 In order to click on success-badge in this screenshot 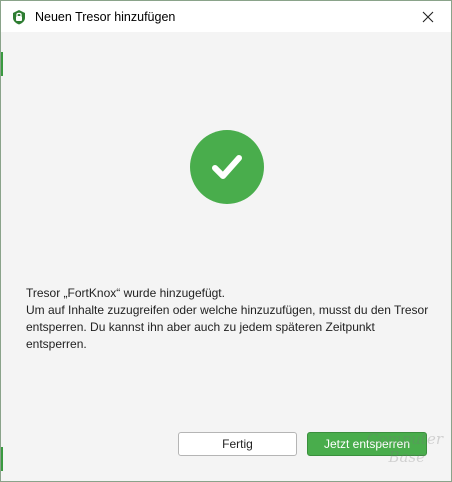, I will do `click(227, 167)`.